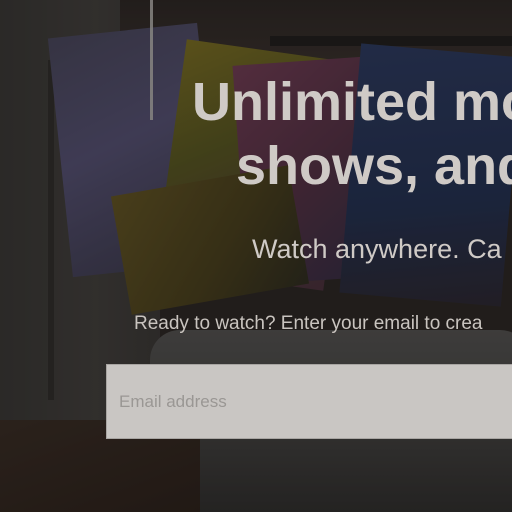  I want to click on hero-subtitle: Watch anywhere. Ca, so click(377, 249).